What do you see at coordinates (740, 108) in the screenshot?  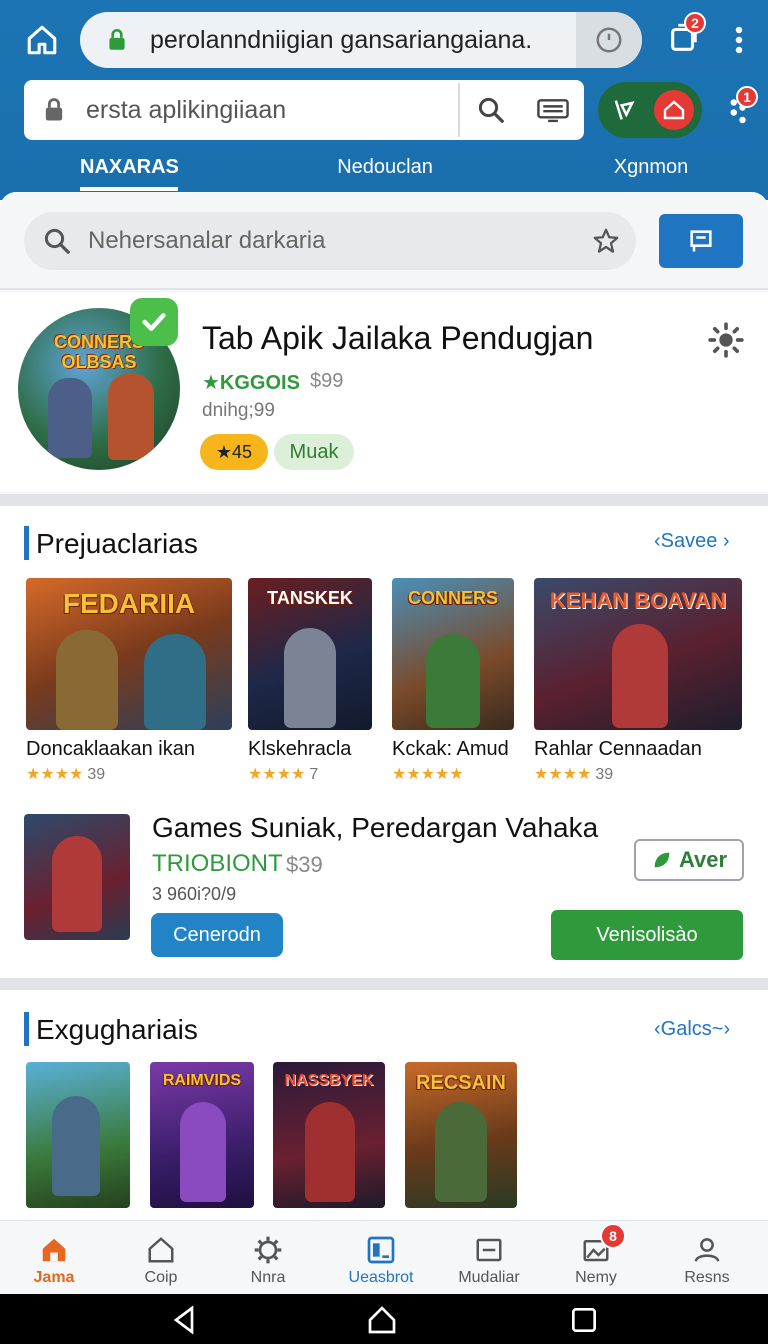 I see `apps-icon: 1` at bounding box center [740, 108].